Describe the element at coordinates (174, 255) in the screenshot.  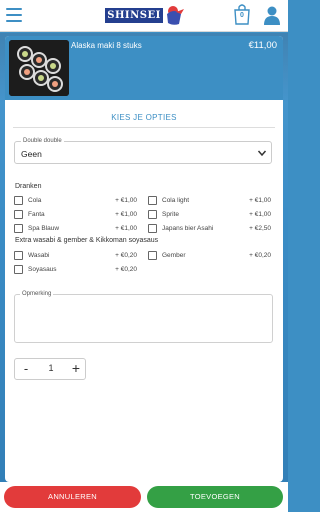
I see `option-name: Gember` at that location.